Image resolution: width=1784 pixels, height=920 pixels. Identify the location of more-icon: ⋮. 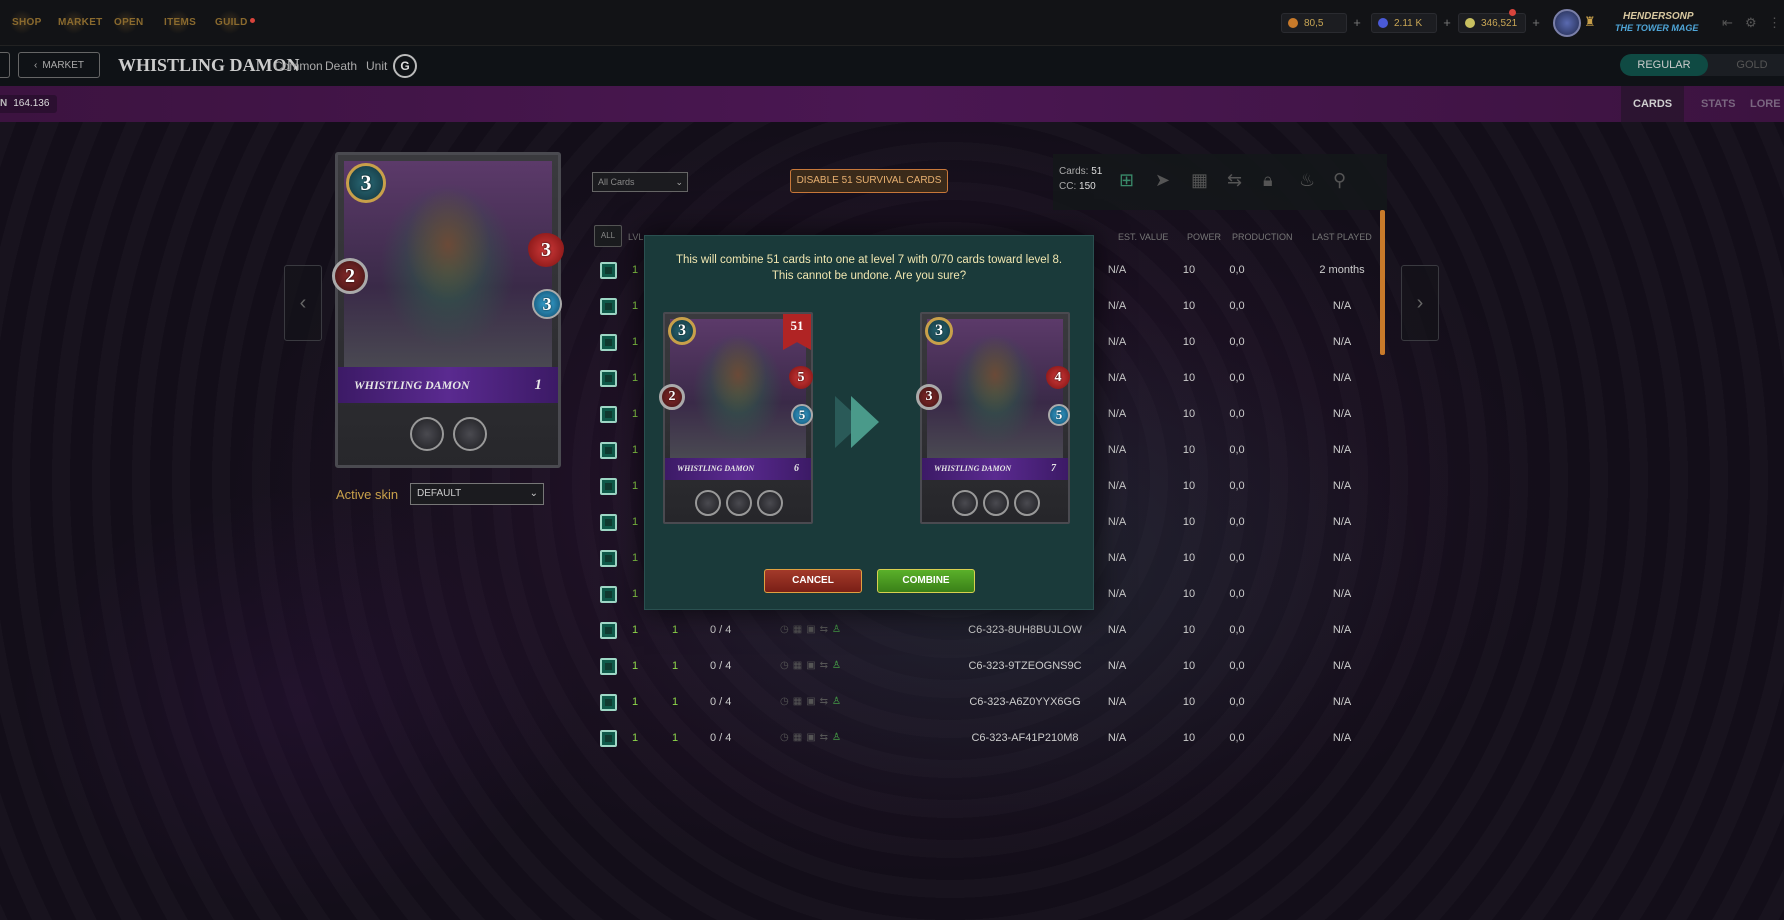
(1774, 23).